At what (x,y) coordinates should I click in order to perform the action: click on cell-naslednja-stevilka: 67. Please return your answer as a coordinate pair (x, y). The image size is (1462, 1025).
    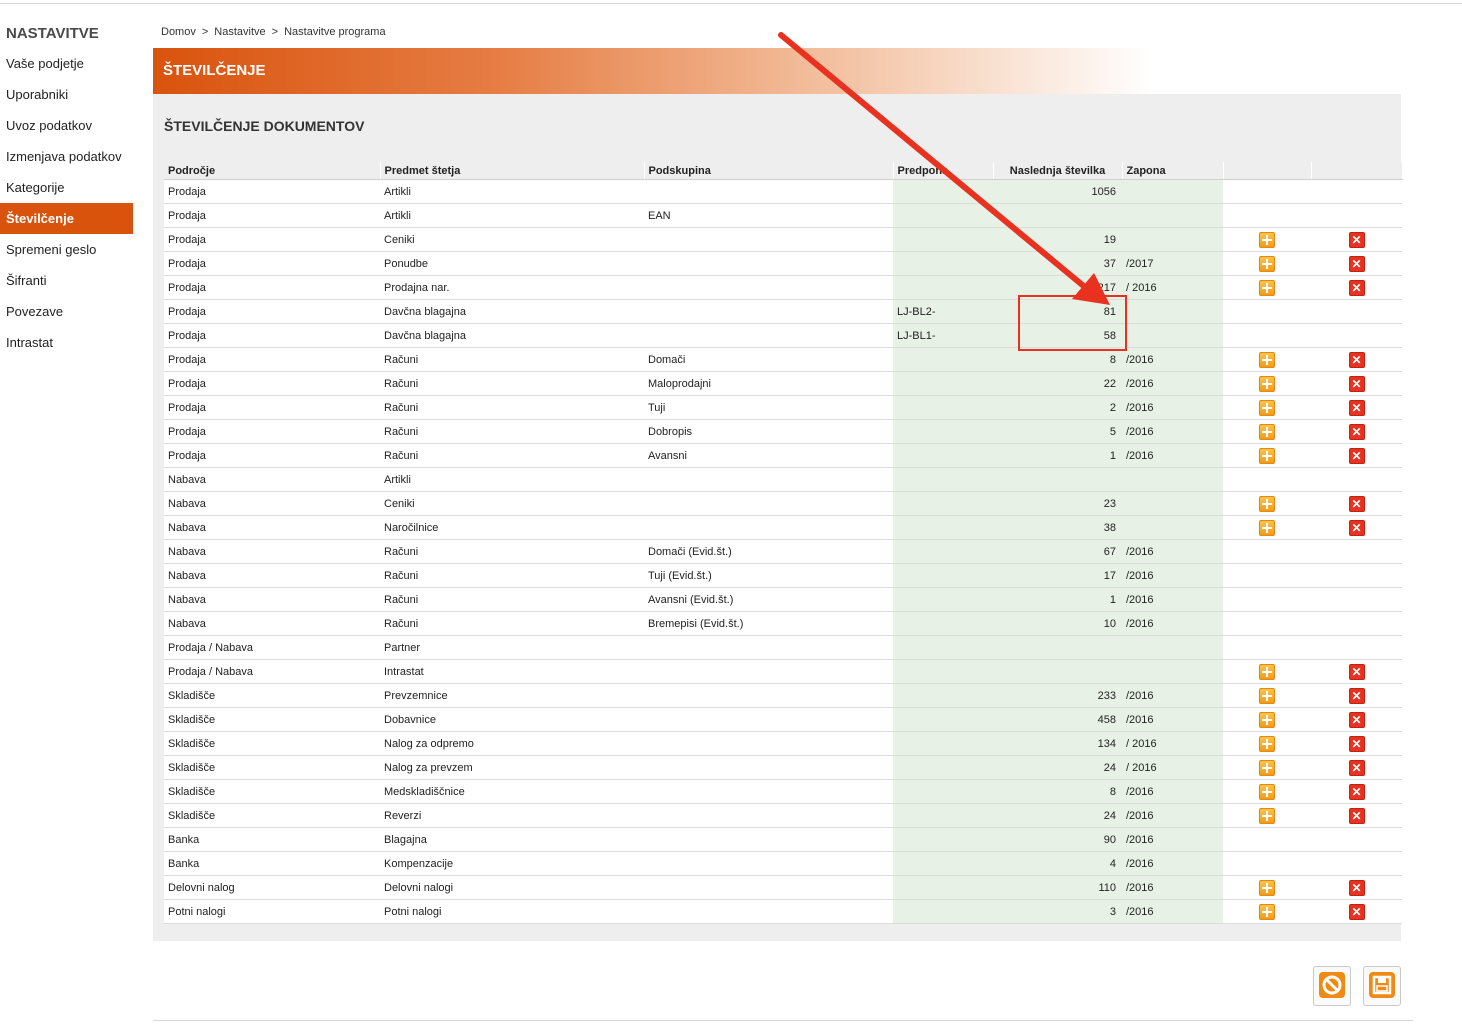
    Looking at the image, I should click on (1057, 551).